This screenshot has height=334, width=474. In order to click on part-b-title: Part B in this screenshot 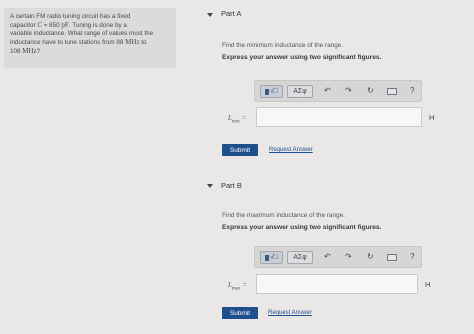, I will do `click(231, 185)`.